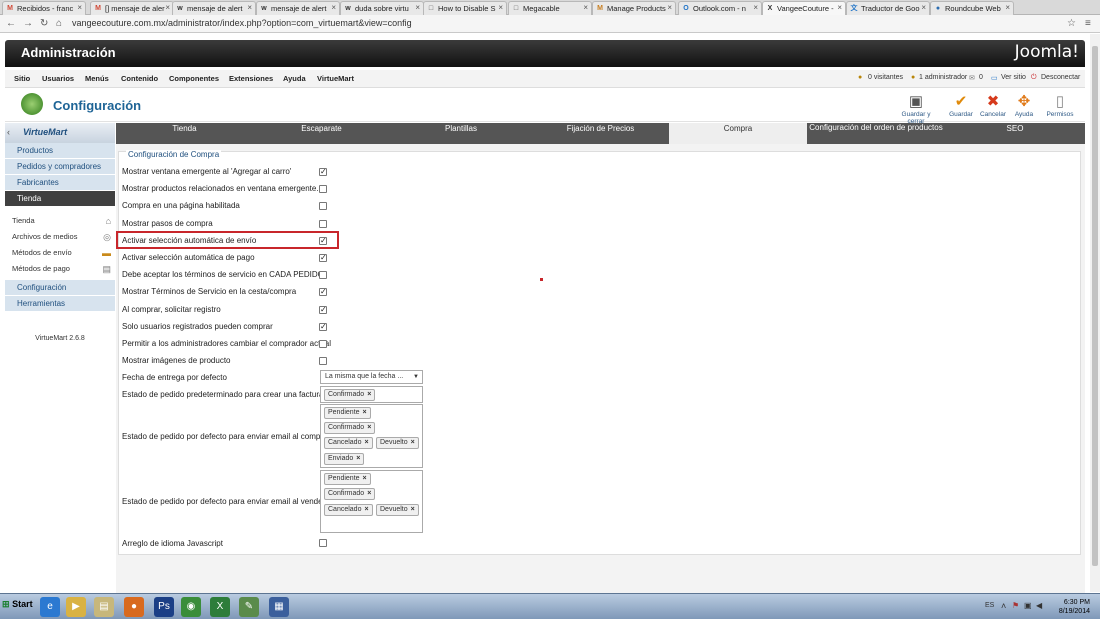 The image size is (1100, 619). What do you see at coordinates (550, 8) in the screenshot?
I see `browser-tab: □ Megacable ×` at bounding box center [550, 8].